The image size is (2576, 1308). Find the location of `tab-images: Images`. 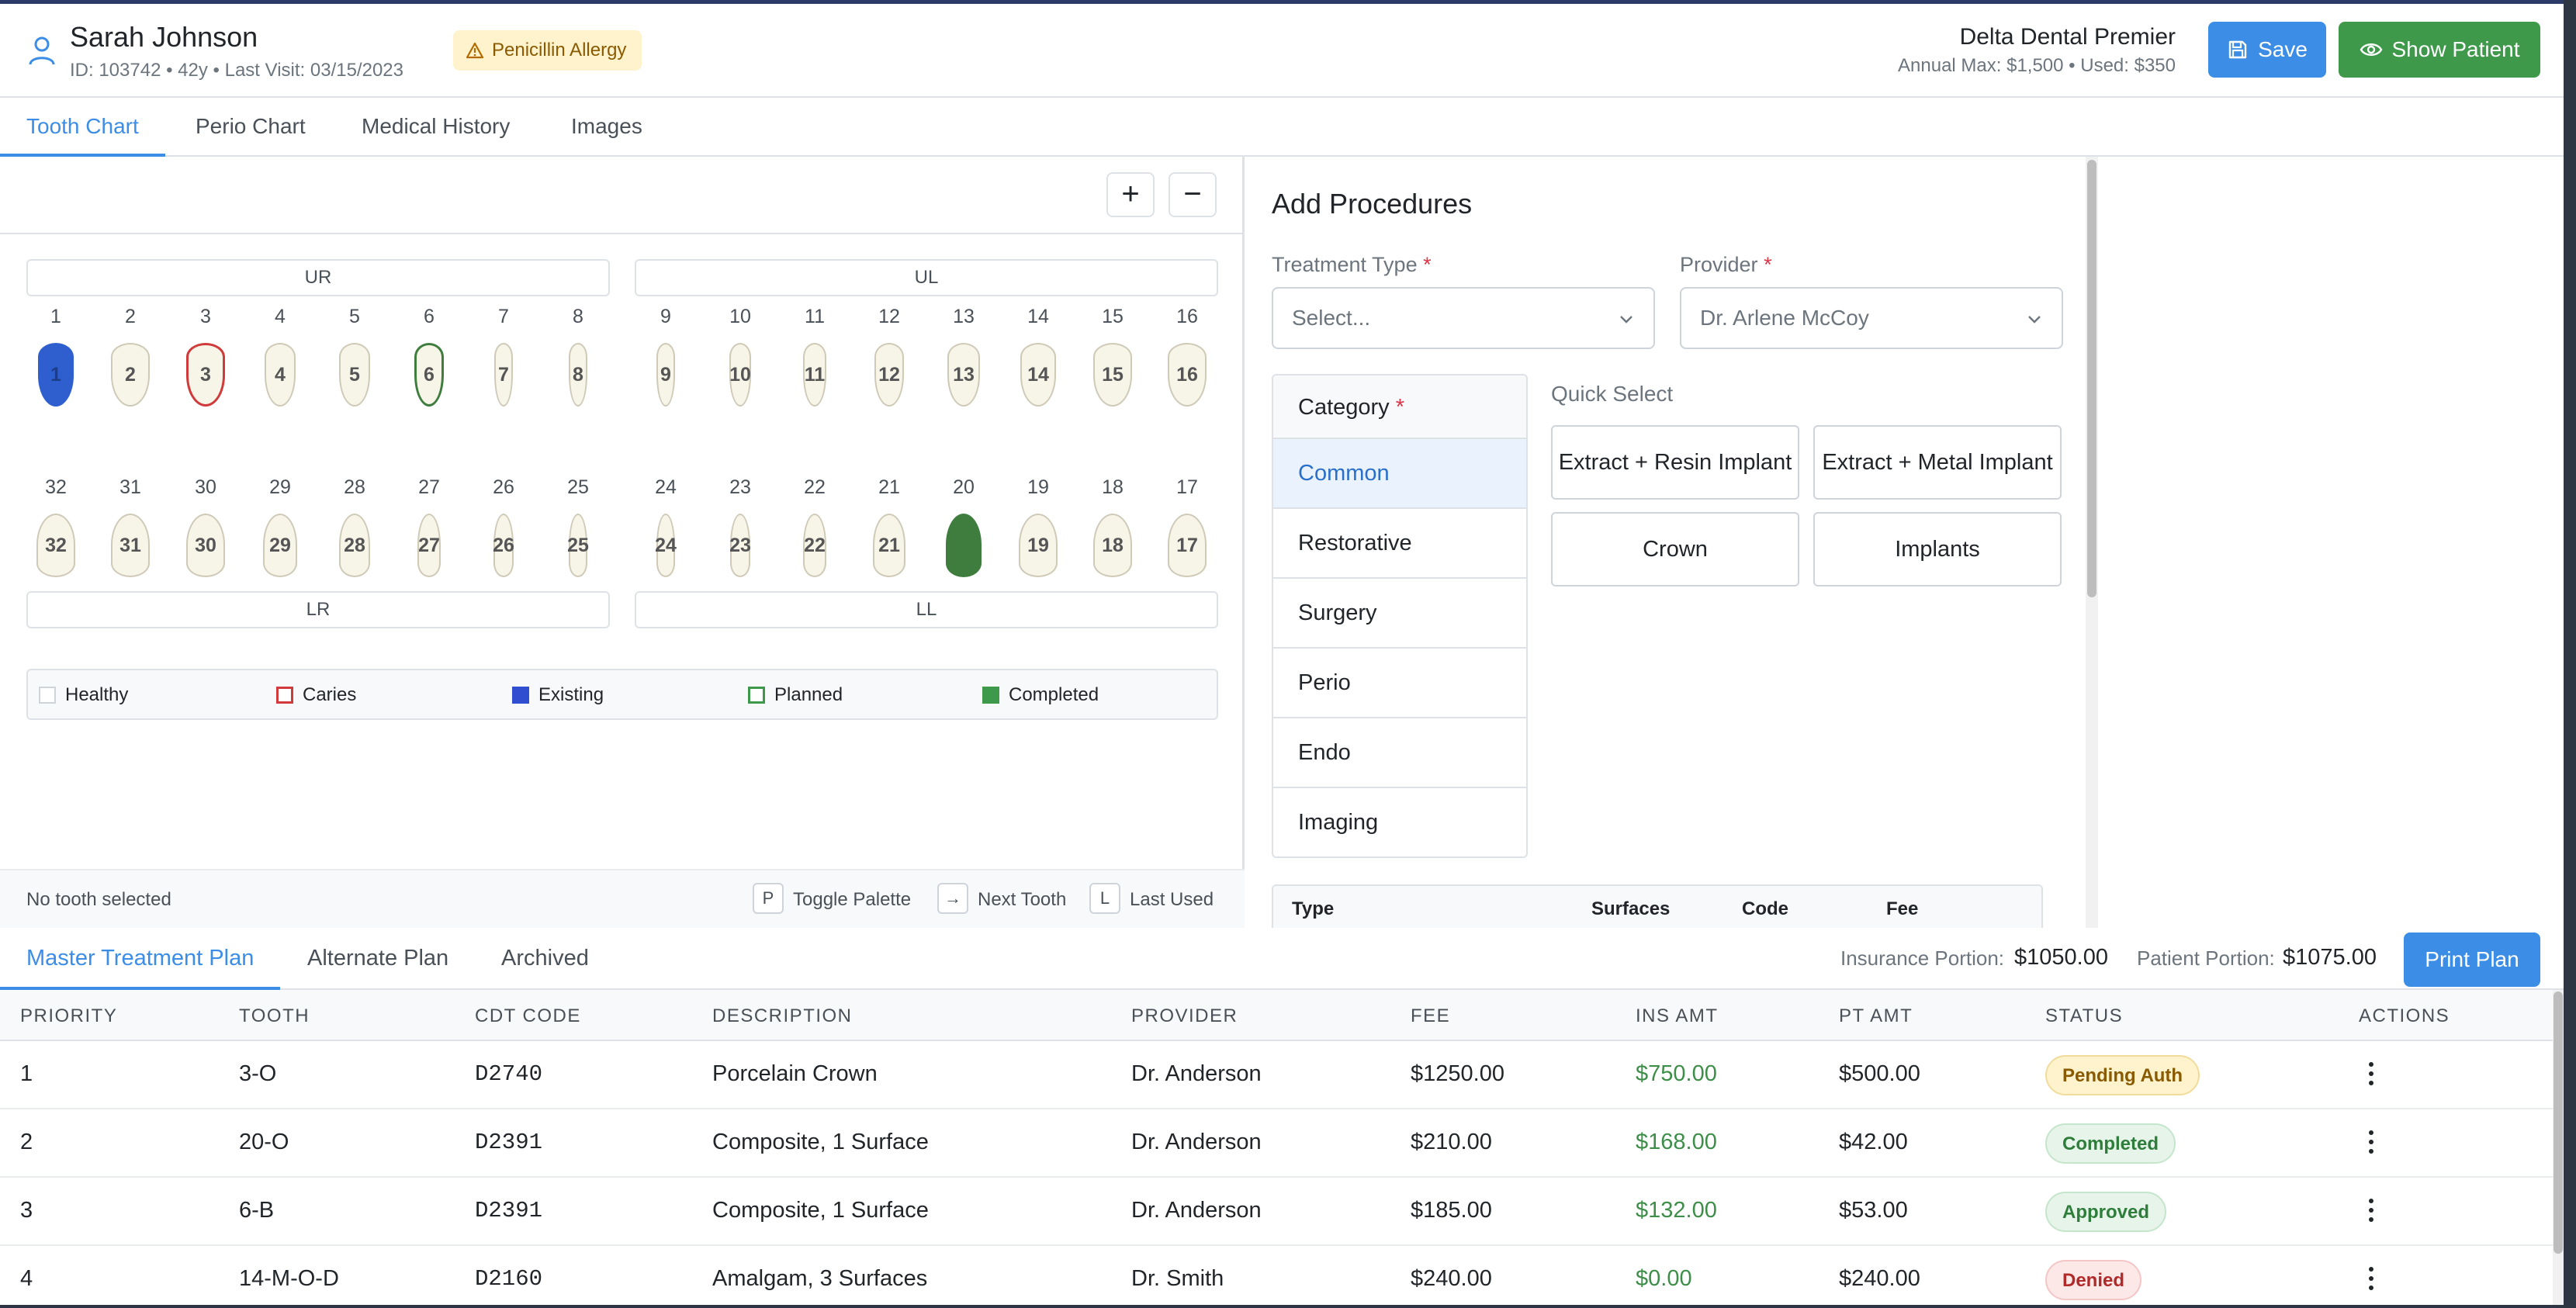

tab-images: Images is located at coordinates (606, 127).